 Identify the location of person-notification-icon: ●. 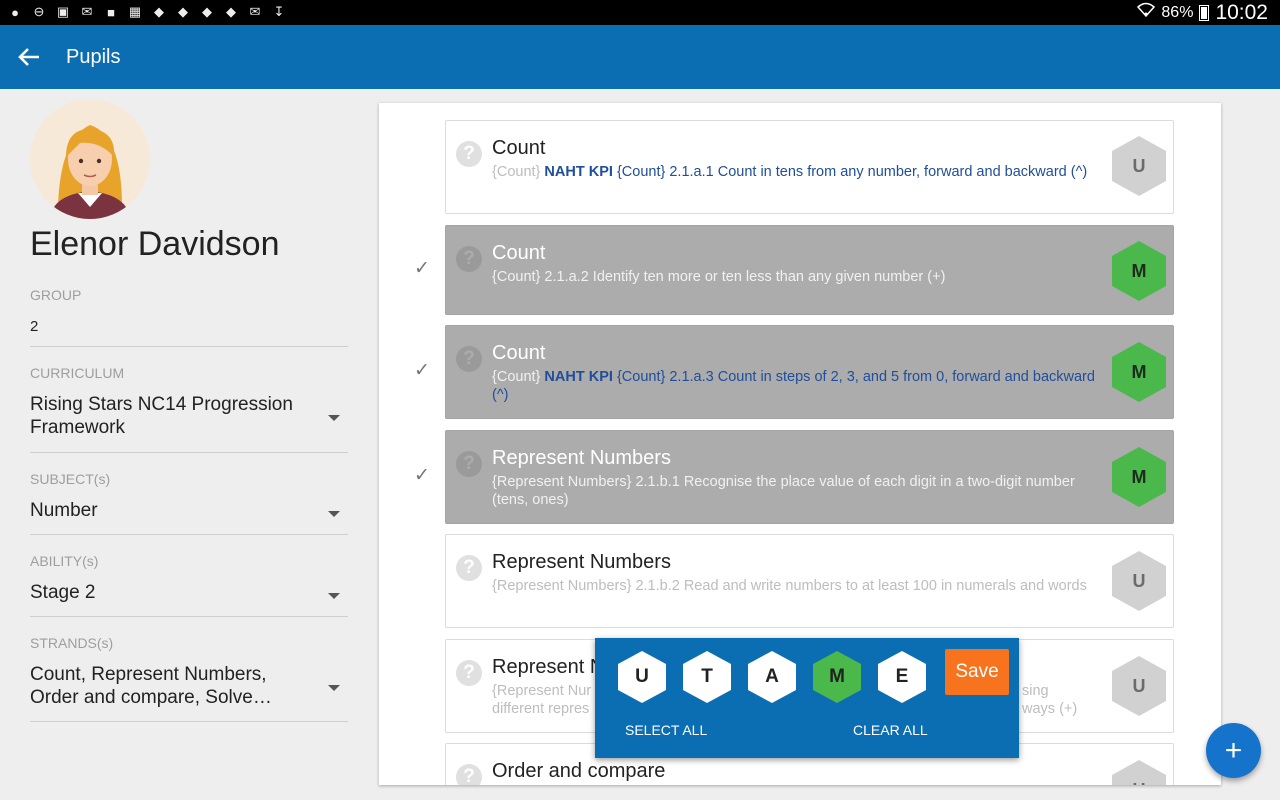
(15, 12).